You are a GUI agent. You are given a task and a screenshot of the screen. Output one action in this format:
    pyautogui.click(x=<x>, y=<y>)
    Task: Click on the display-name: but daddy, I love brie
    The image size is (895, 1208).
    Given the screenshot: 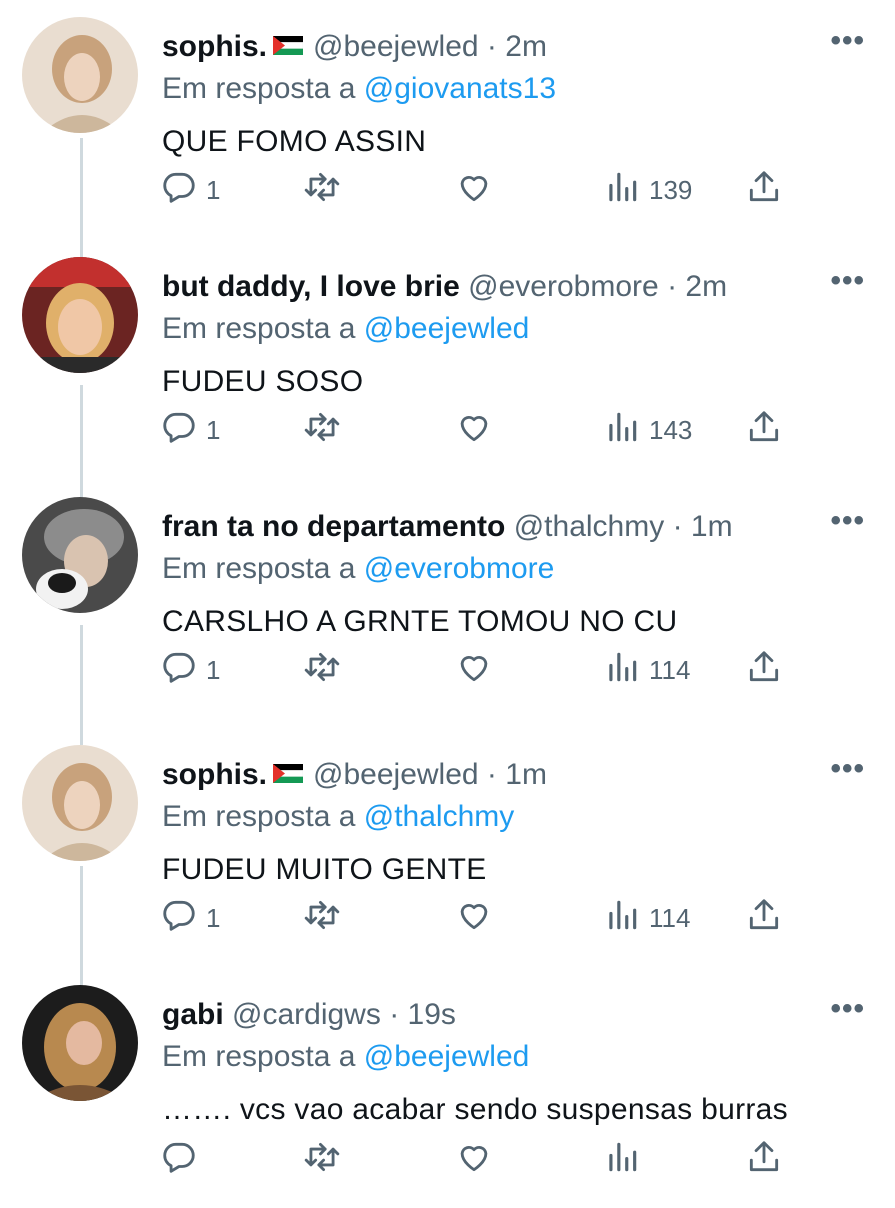 What is the action you would take?
    pyautogui.click(x=311, y=286)
    